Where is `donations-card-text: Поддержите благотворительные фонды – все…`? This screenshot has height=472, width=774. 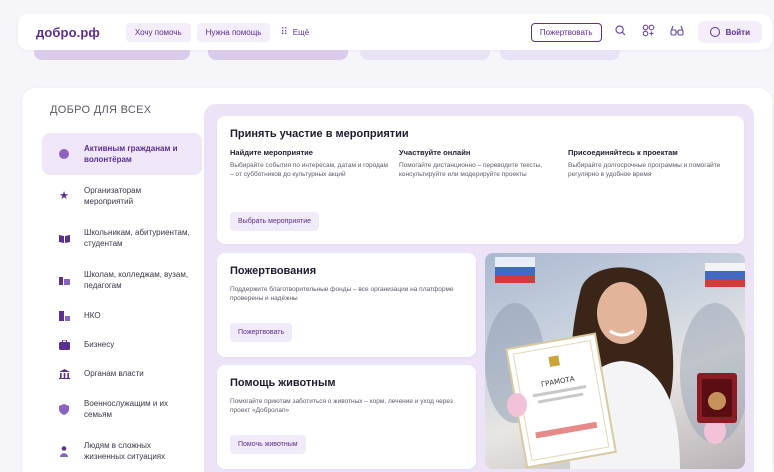
donations-card-text: Поддержите благотворительные фонды – все… is located at coordinates (342, 294).